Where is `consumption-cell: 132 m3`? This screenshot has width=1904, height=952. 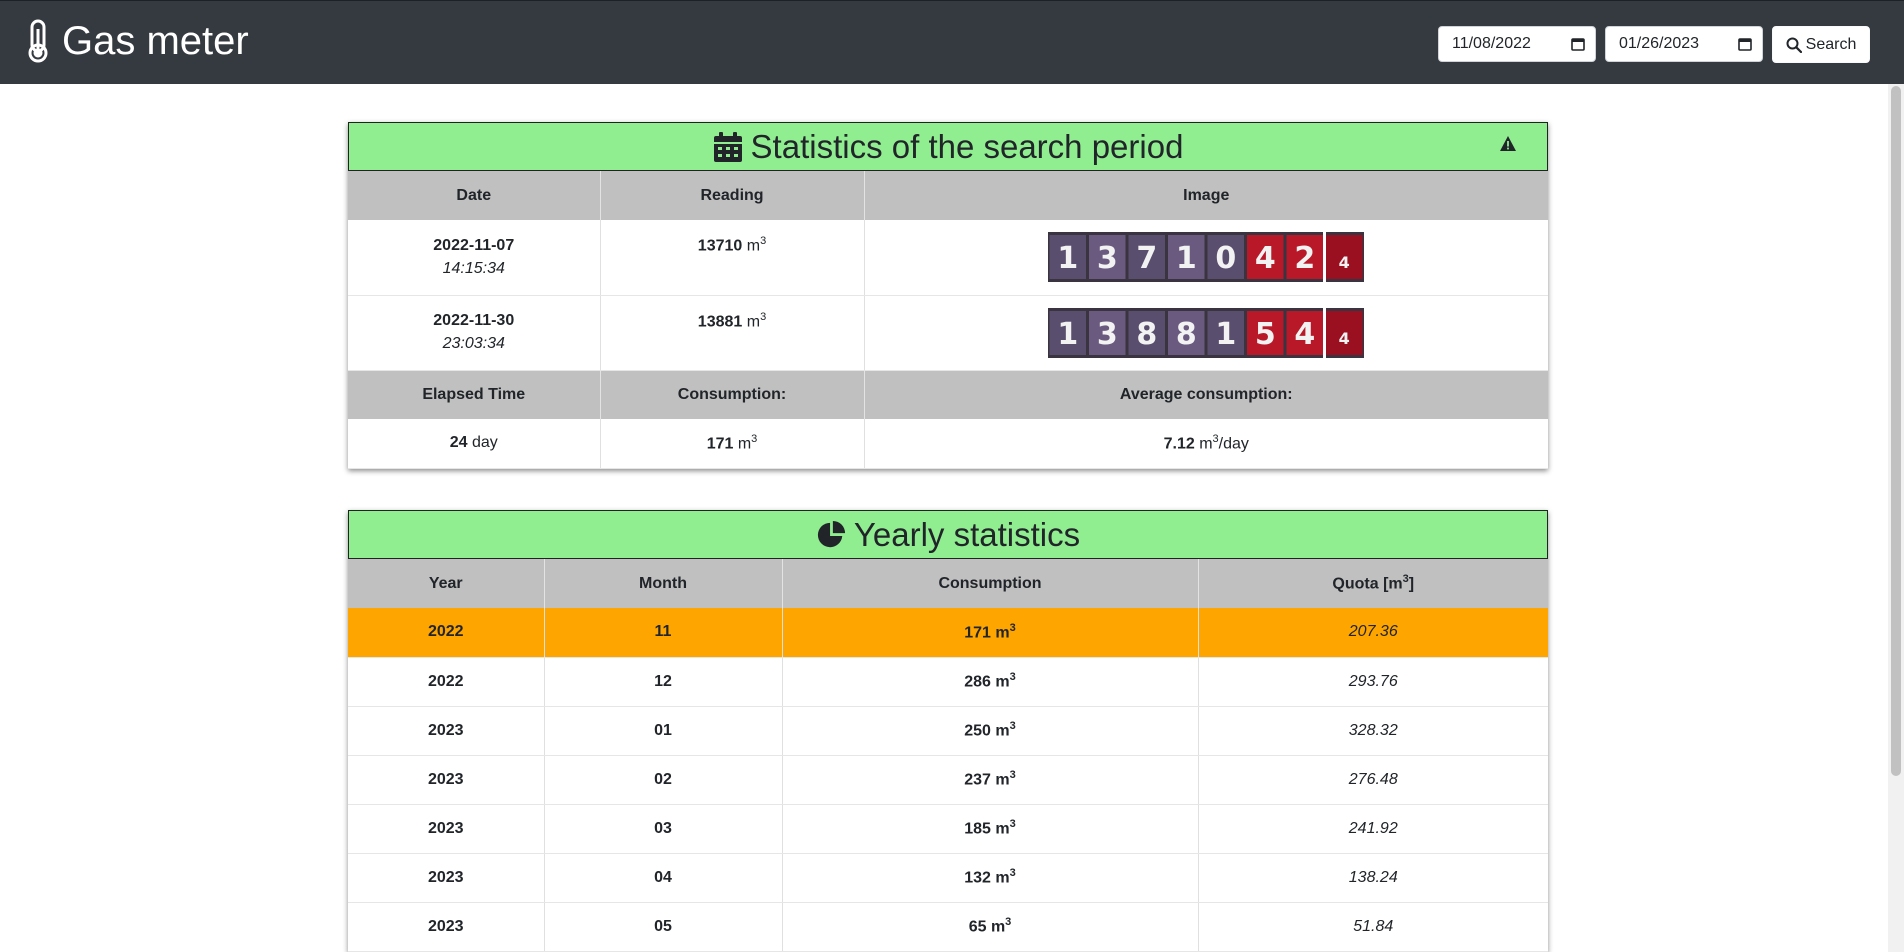 consumption-cell: 132 m3 is located at coordinates (990, 878).